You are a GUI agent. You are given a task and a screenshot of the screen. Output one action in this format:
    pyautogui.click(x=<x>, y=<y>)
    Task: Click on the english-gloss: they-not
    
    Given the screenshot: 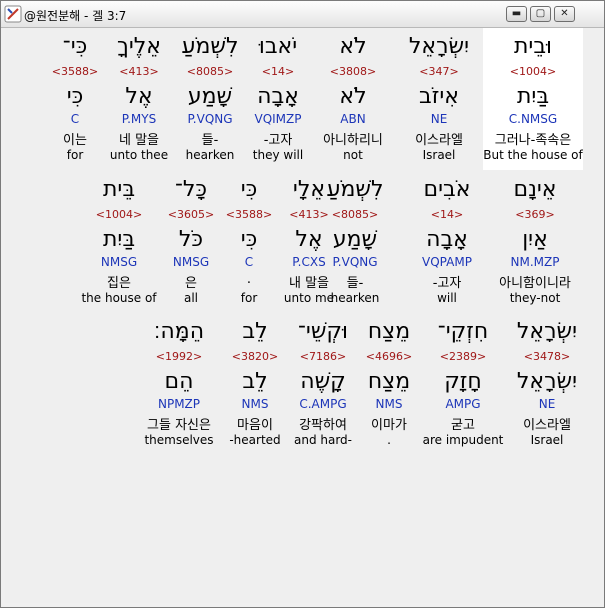 What is the action you would take?
    pyautogui.click(x=535, y=298)
    